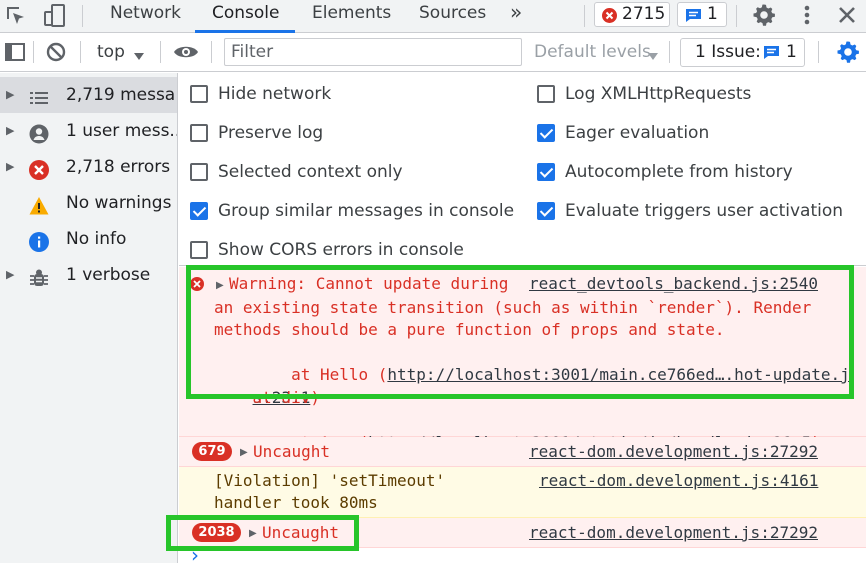  I want to click on error-count: 2715, so click(644, 14).